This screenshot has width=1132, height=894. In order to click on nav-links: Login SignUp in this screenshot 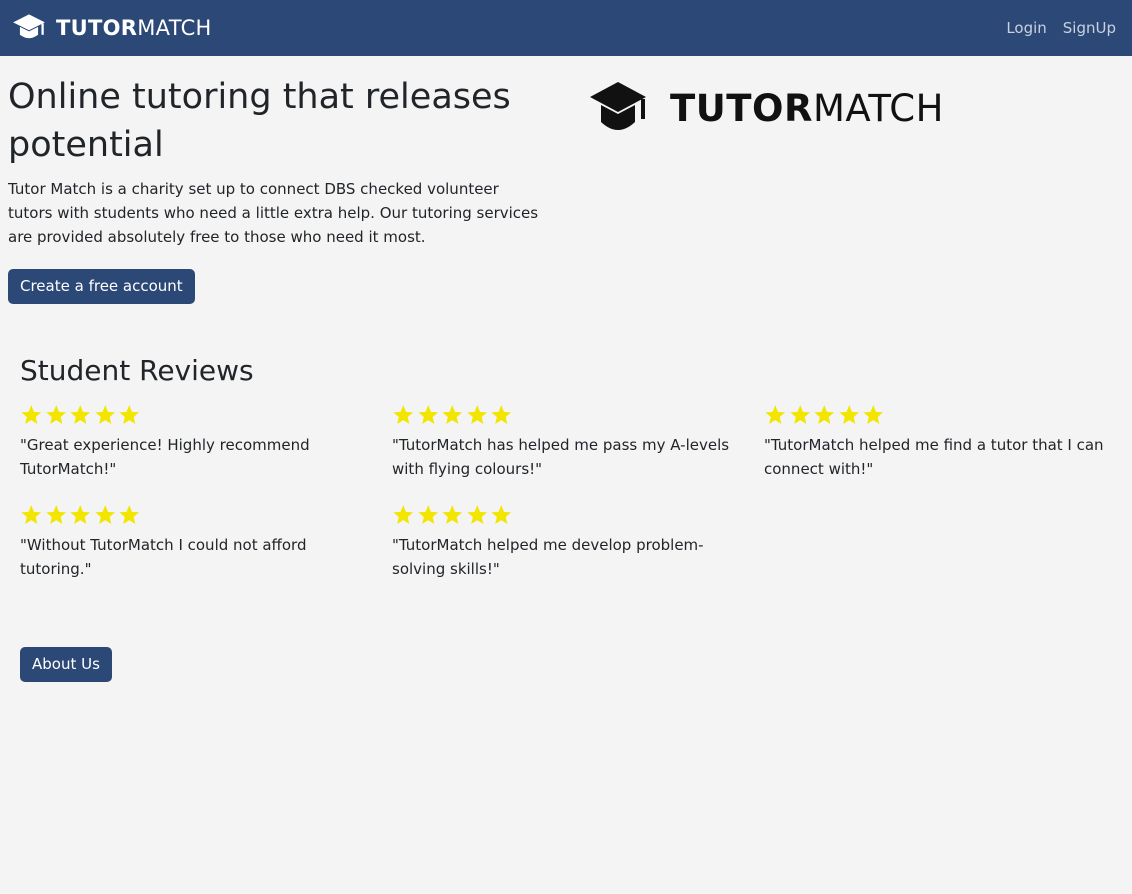, I will do `click(1061, 28)`.